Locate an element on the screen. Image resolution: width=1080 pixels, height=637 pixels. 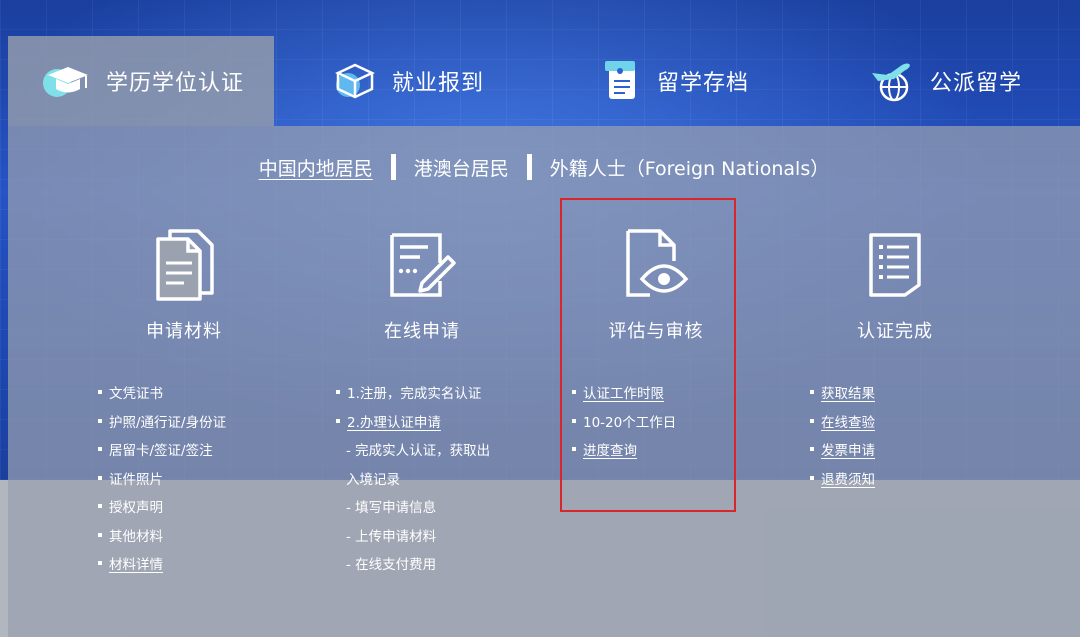
tab-study-archive: 留学存档 is located at coordinates (676, 81).